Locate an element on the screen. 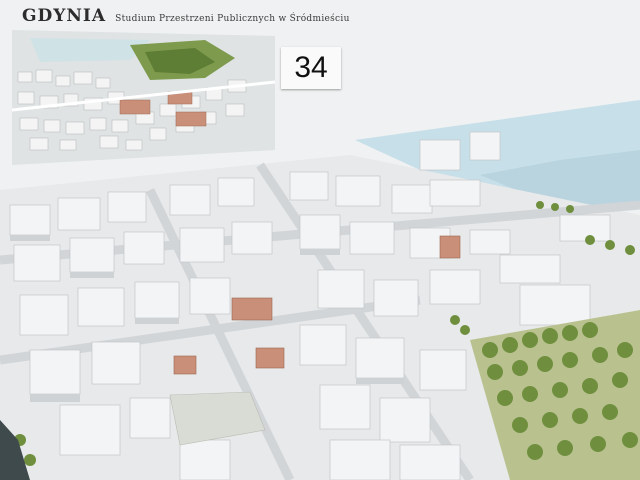 The height and width of the screenshot is (480, 640). sheet-number-label: 34 is located at coordinates (311, 68).